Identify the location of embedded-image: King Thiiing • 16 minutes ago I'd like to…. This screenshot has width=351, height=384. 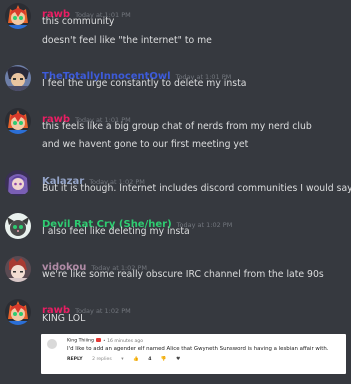
(193, 354).